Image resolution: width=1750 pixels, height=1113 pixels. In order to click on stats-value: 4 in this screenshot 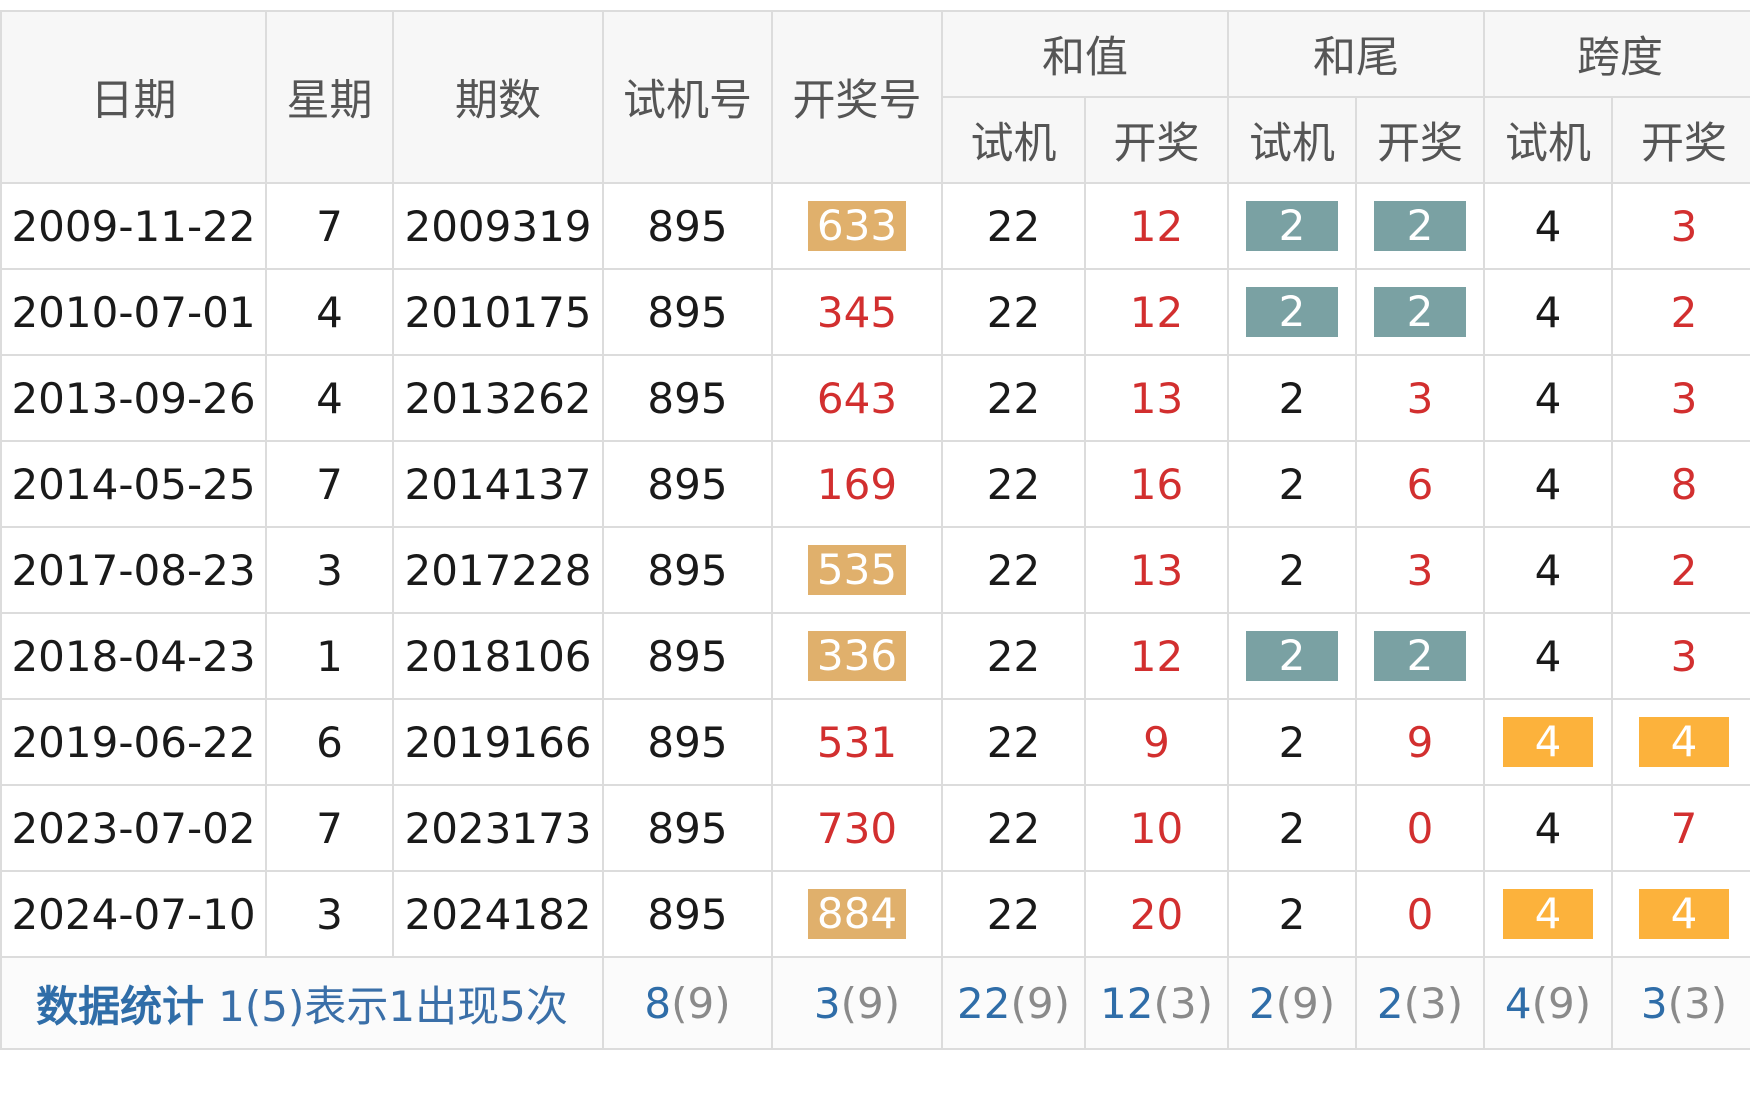, I will do `click(1518, 1003)`.